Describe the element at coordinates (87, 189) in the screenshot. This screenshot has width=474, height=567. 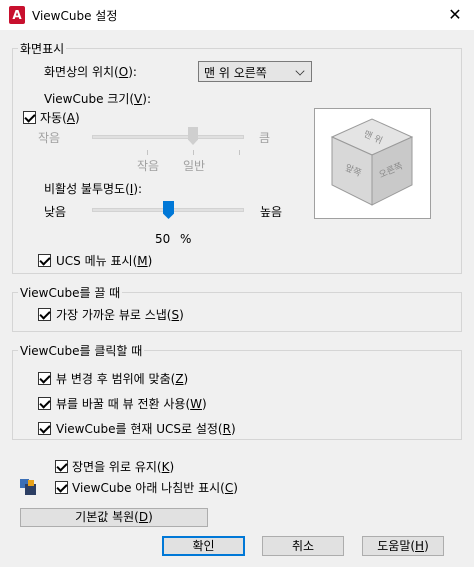
I see `opacity-label-text: 비활성 불투명도(` at that location.